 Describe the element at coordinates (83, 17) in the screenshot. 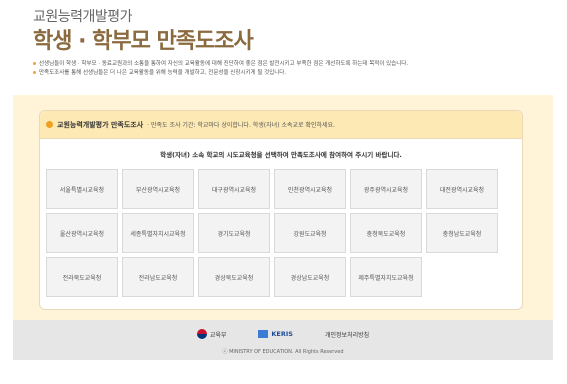

I see `brand-subtitle: 교원능력개발평가` at that location.